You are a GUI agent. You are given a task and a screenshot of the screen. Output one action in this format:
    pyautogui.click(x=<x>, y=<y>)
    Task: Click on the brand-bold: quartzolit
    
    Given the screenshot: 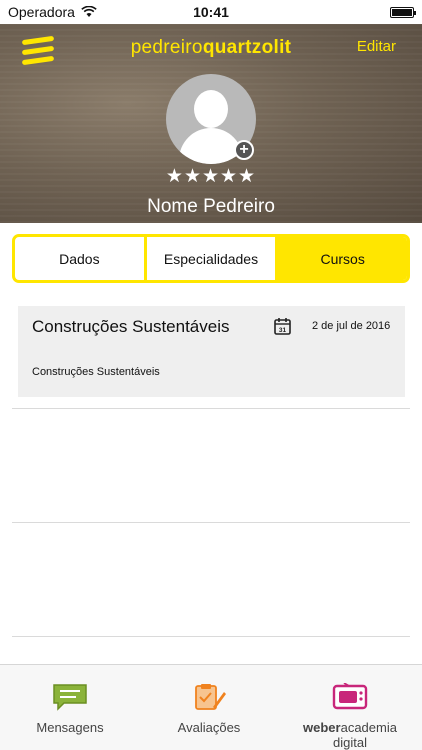 What is the action you would take?
    pyautogui.click(x=247, y=47)
    